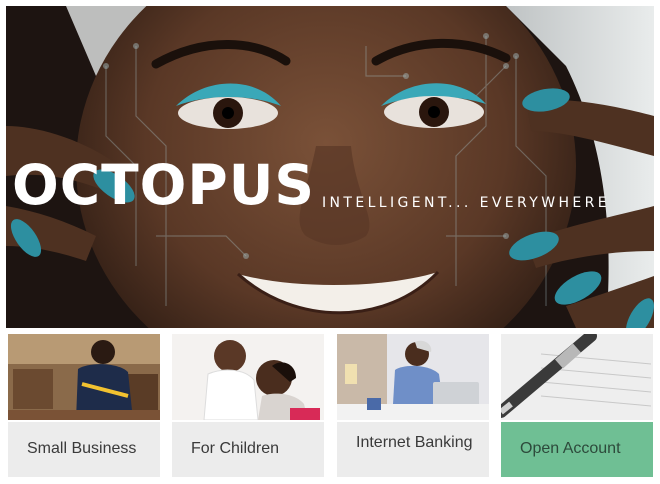  I want to click on card-label: Internet Banking, so click(414, 442).